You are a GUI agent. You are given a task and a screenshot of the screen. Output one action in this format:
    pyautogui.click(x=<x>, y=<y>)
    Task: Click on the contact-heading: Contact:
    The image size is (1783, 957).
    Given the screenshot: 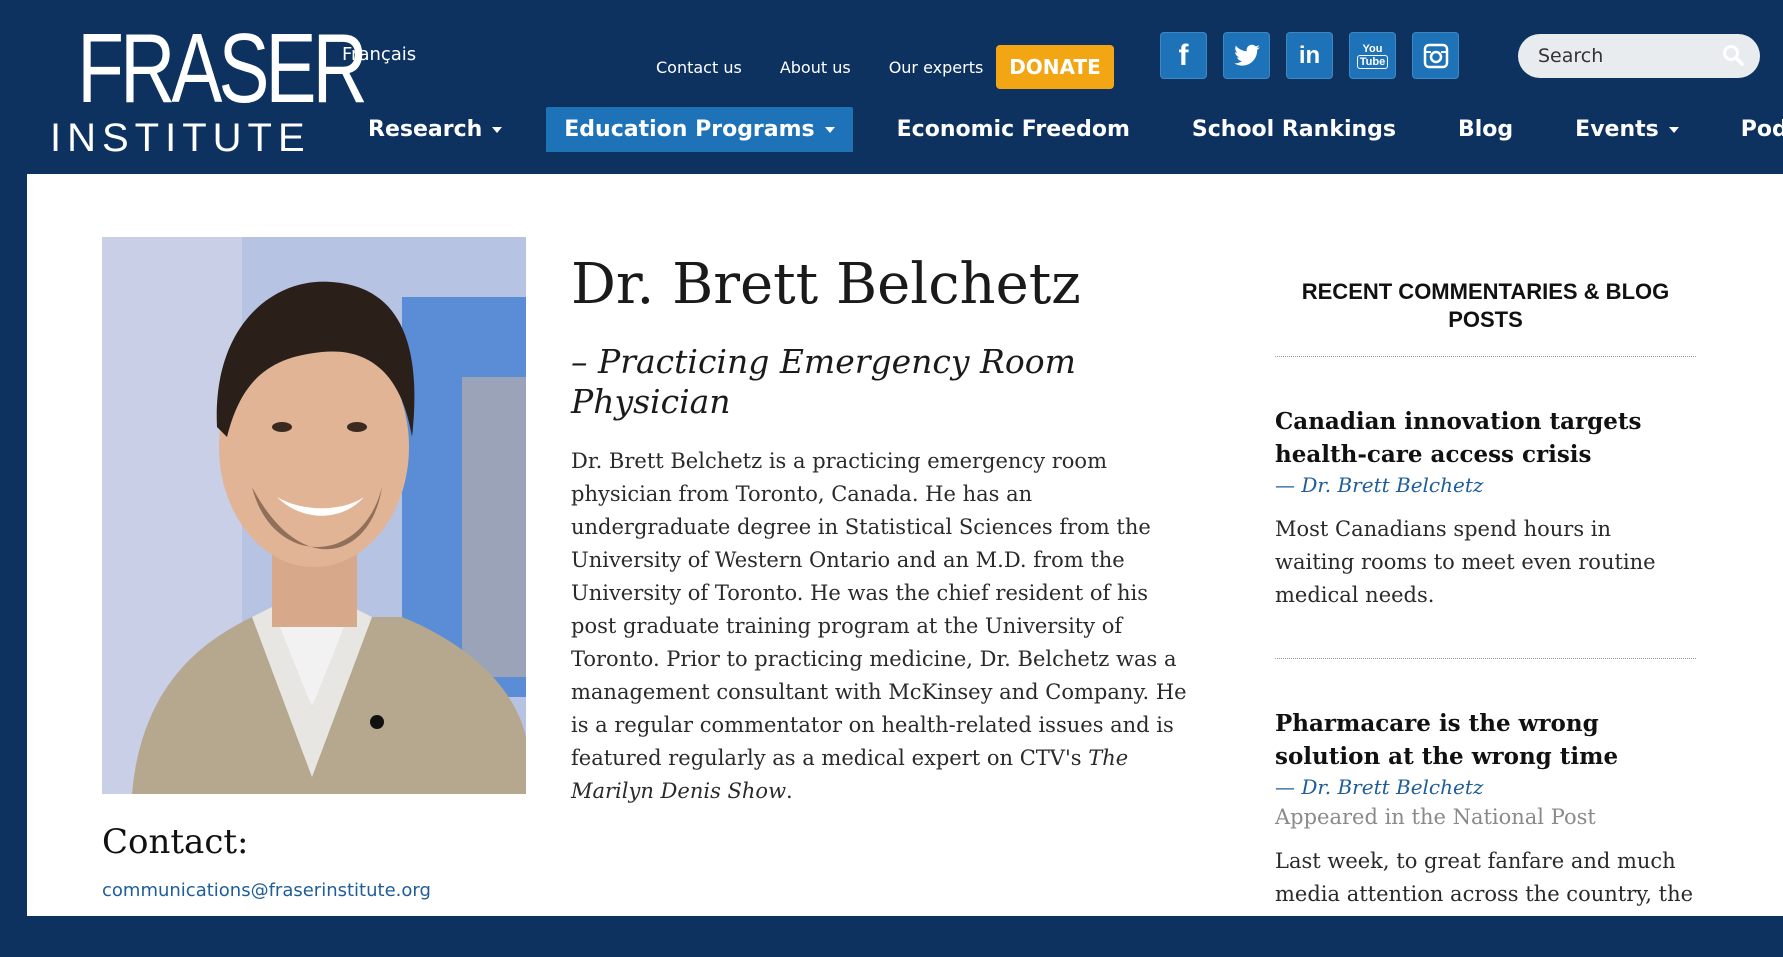 What is the action you would take?
    pyautogui.click(x=175, y=842)
    